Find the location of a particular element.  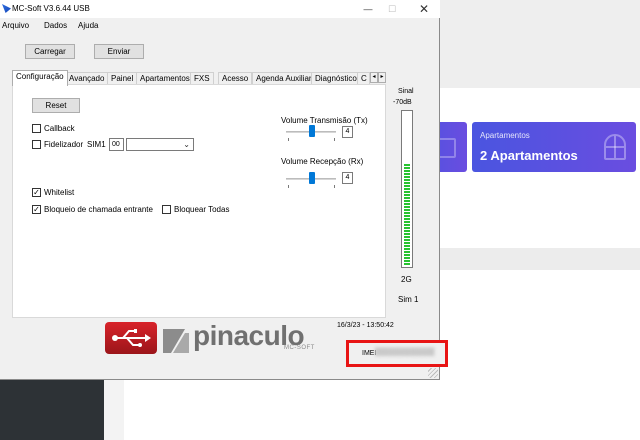

fidelizador-label: Fidelizador is located at coordinates (64, 144).